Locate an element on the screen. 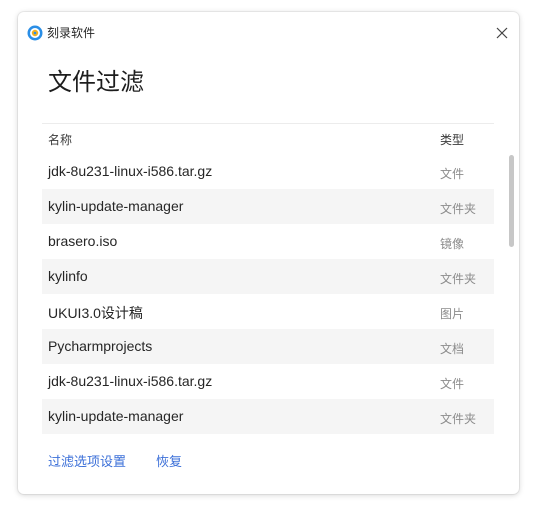  file-name: kylinfo is located at coordinates (68, 276).